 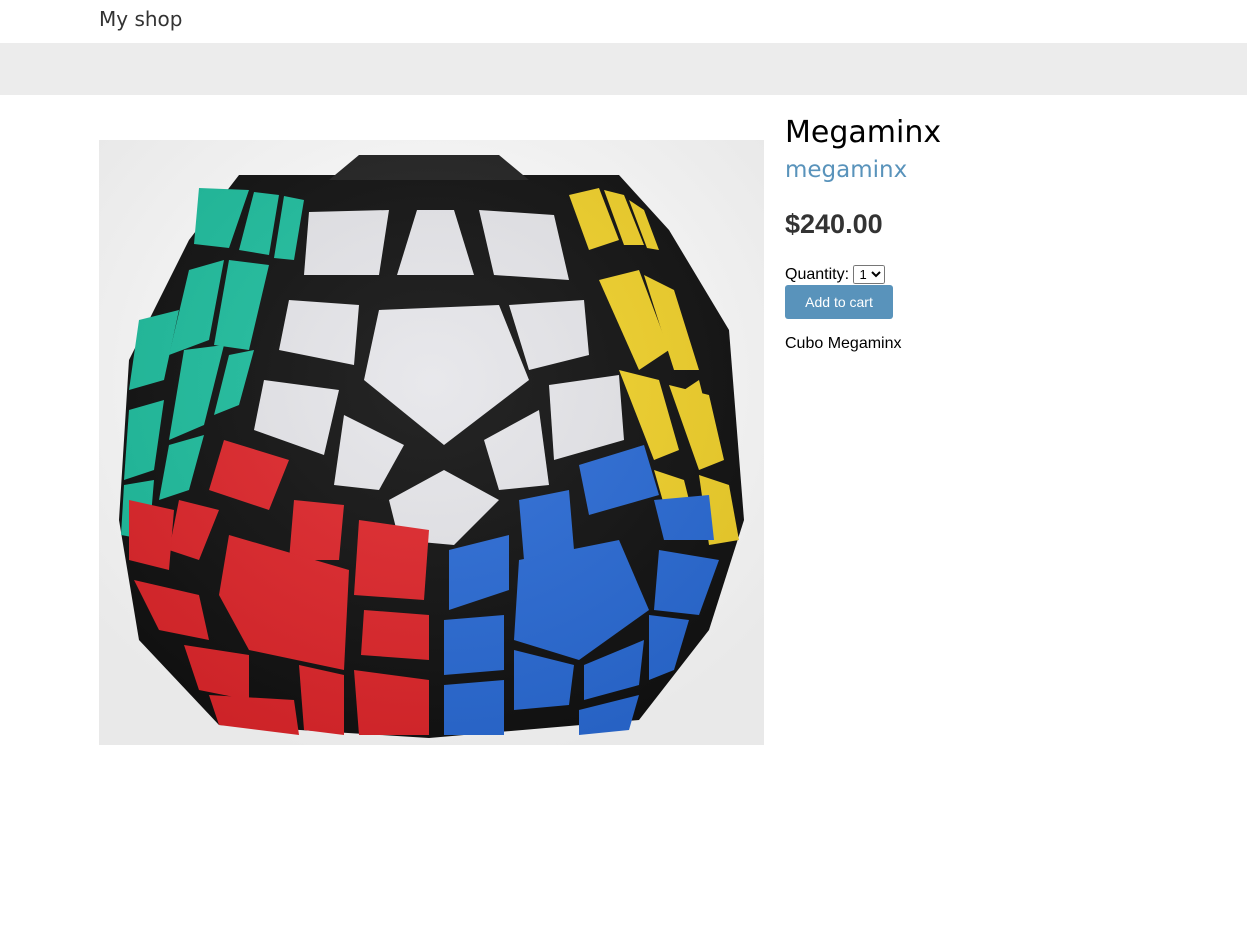 I want to click on shop-logo-link: My shop, so click(x=140, y=19).